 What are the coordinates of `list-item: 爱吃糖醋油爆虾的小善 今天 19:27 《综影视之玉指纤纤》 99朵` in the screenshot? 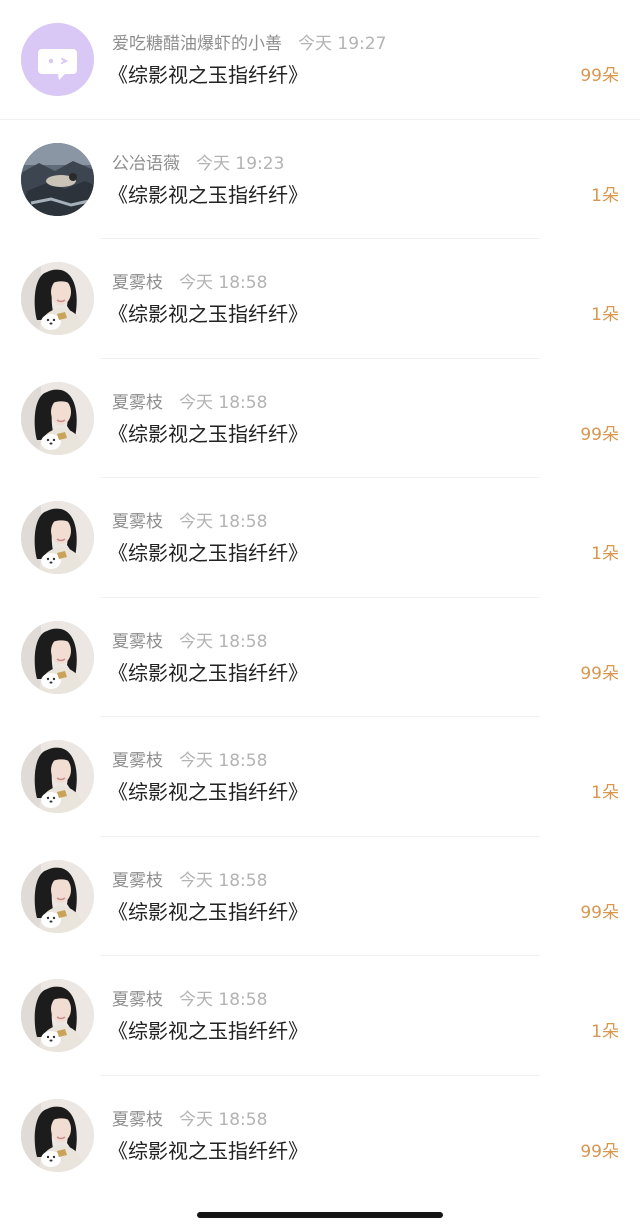 It's located at (320, 60).